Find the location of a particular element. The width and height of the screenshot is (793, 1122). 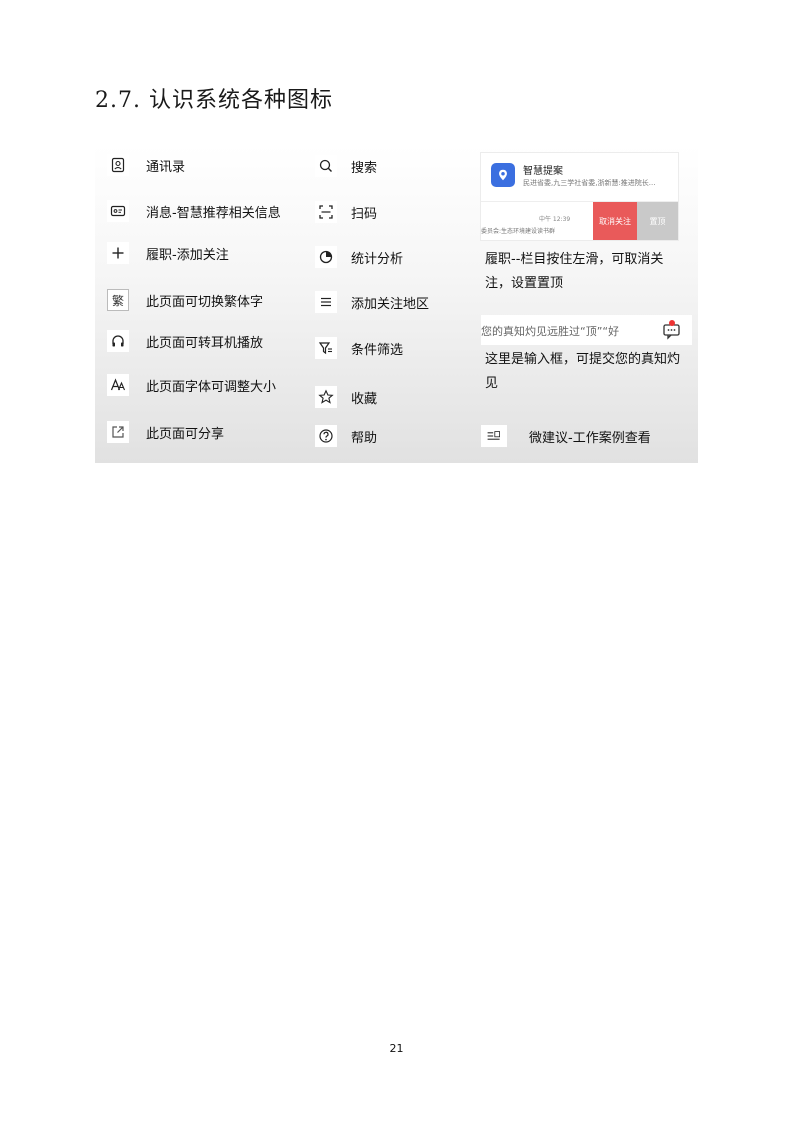

star-icon is located at coordinates (326, 397).